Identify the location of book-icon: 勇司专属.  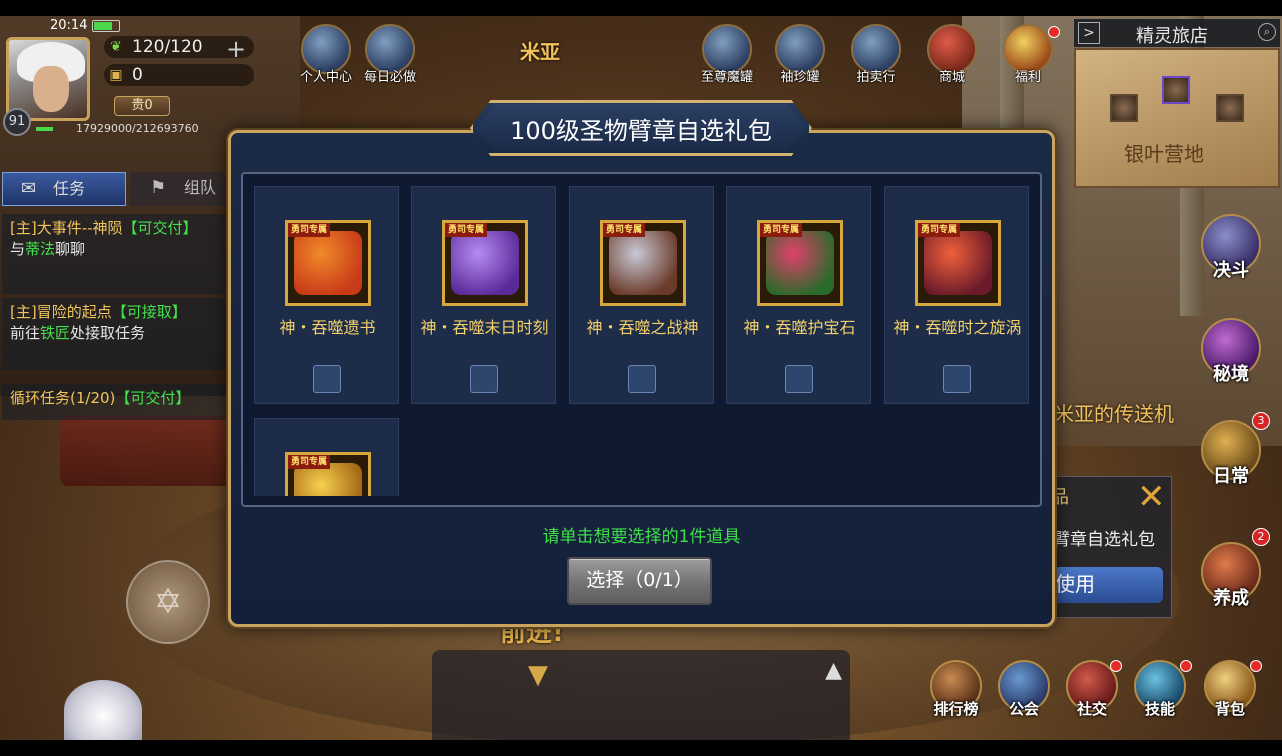
(328, 263).